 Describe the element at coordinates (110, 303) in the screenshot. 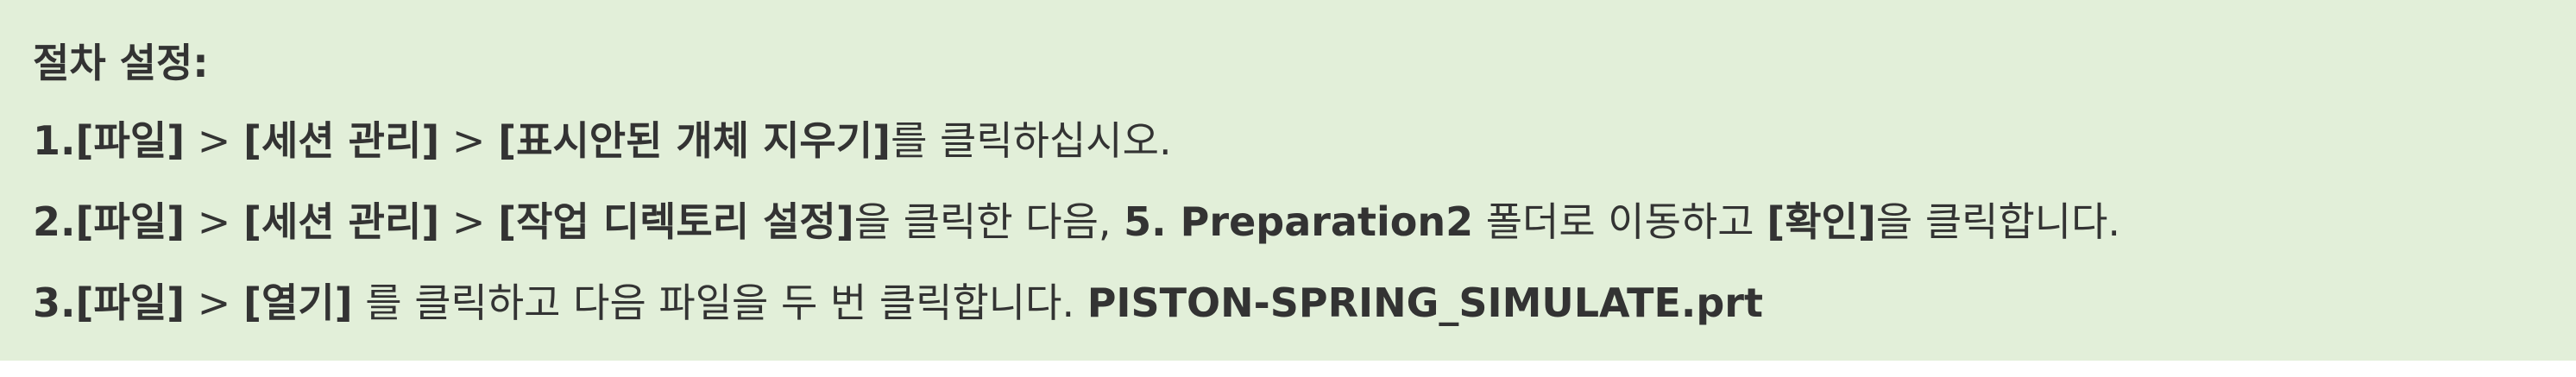

I see `step-3-menu-file: 3.[파일]` at that location.